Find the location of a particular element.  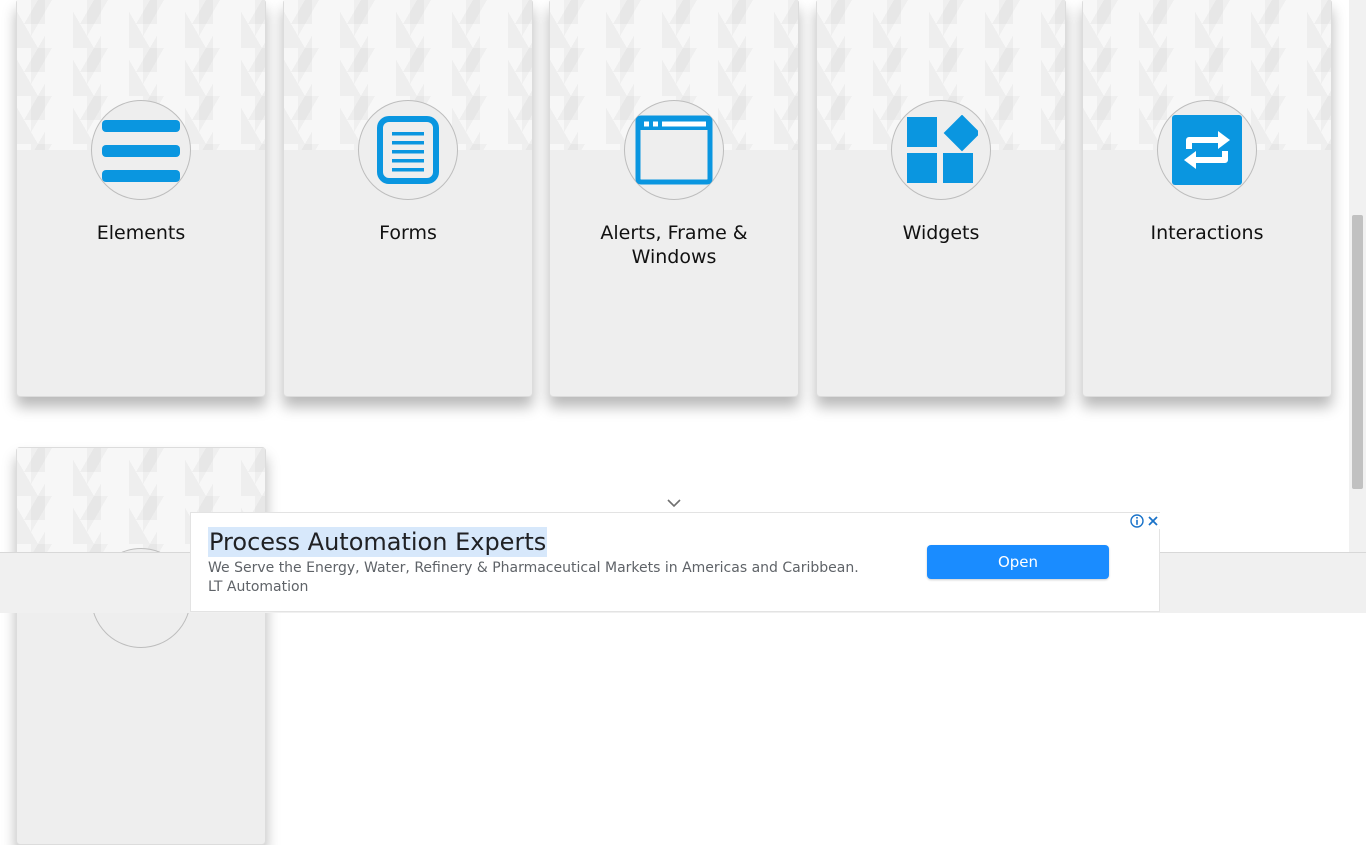

card-widgets: Widgets is located at coordinates (941, 198).